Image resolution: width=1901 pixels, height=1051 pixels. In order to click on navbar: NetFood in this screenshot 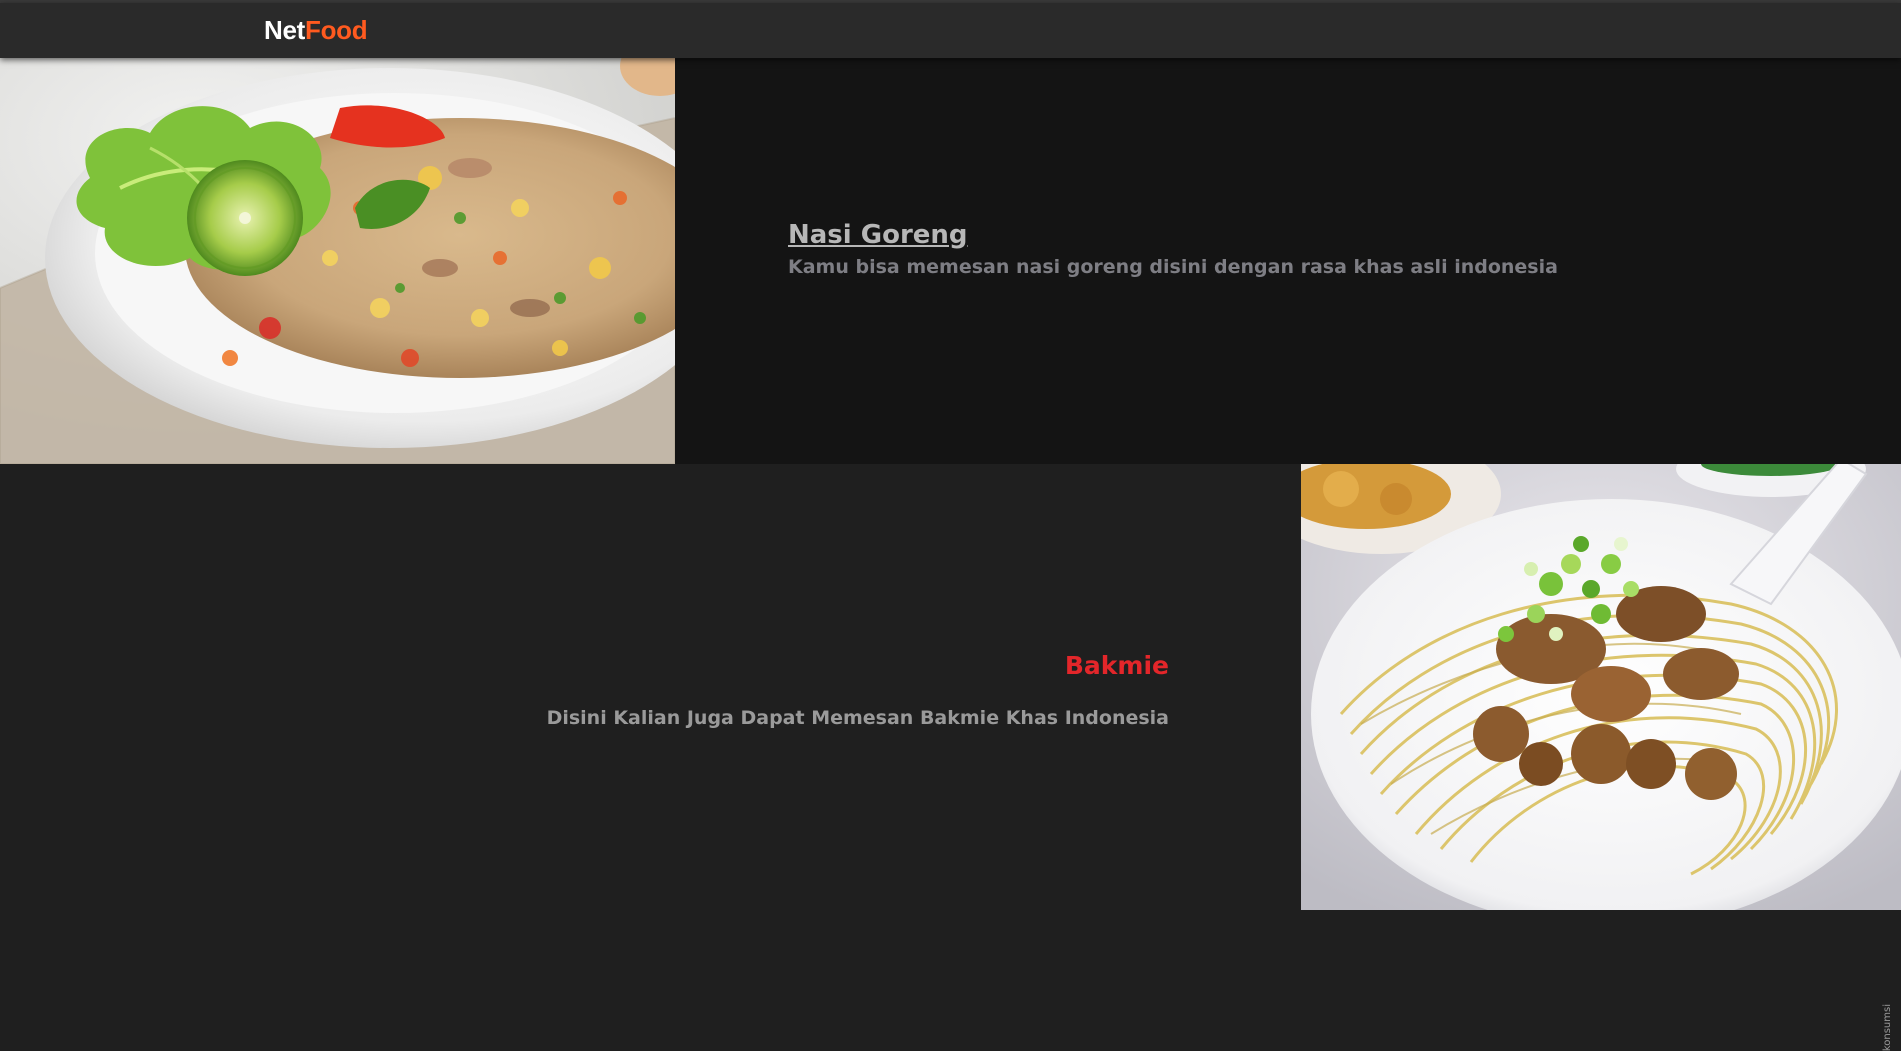, I will do `click(950, 30)`.